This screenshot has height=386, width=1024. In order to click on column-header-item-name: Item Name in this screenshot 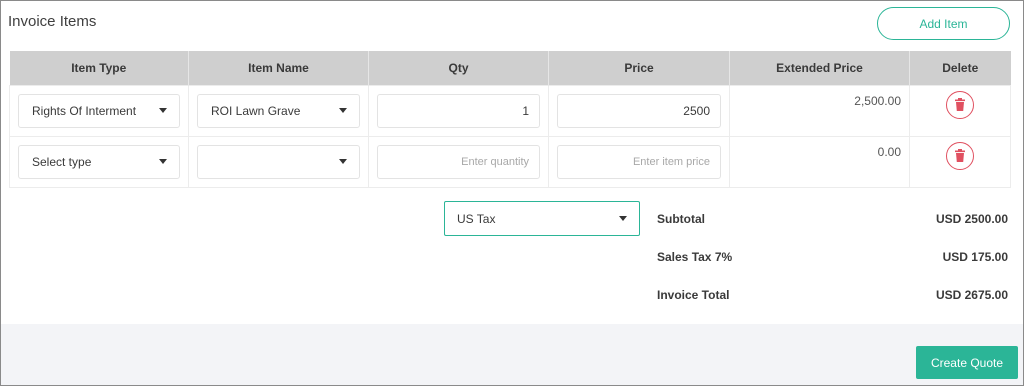, I will do `click(278, 68)`.